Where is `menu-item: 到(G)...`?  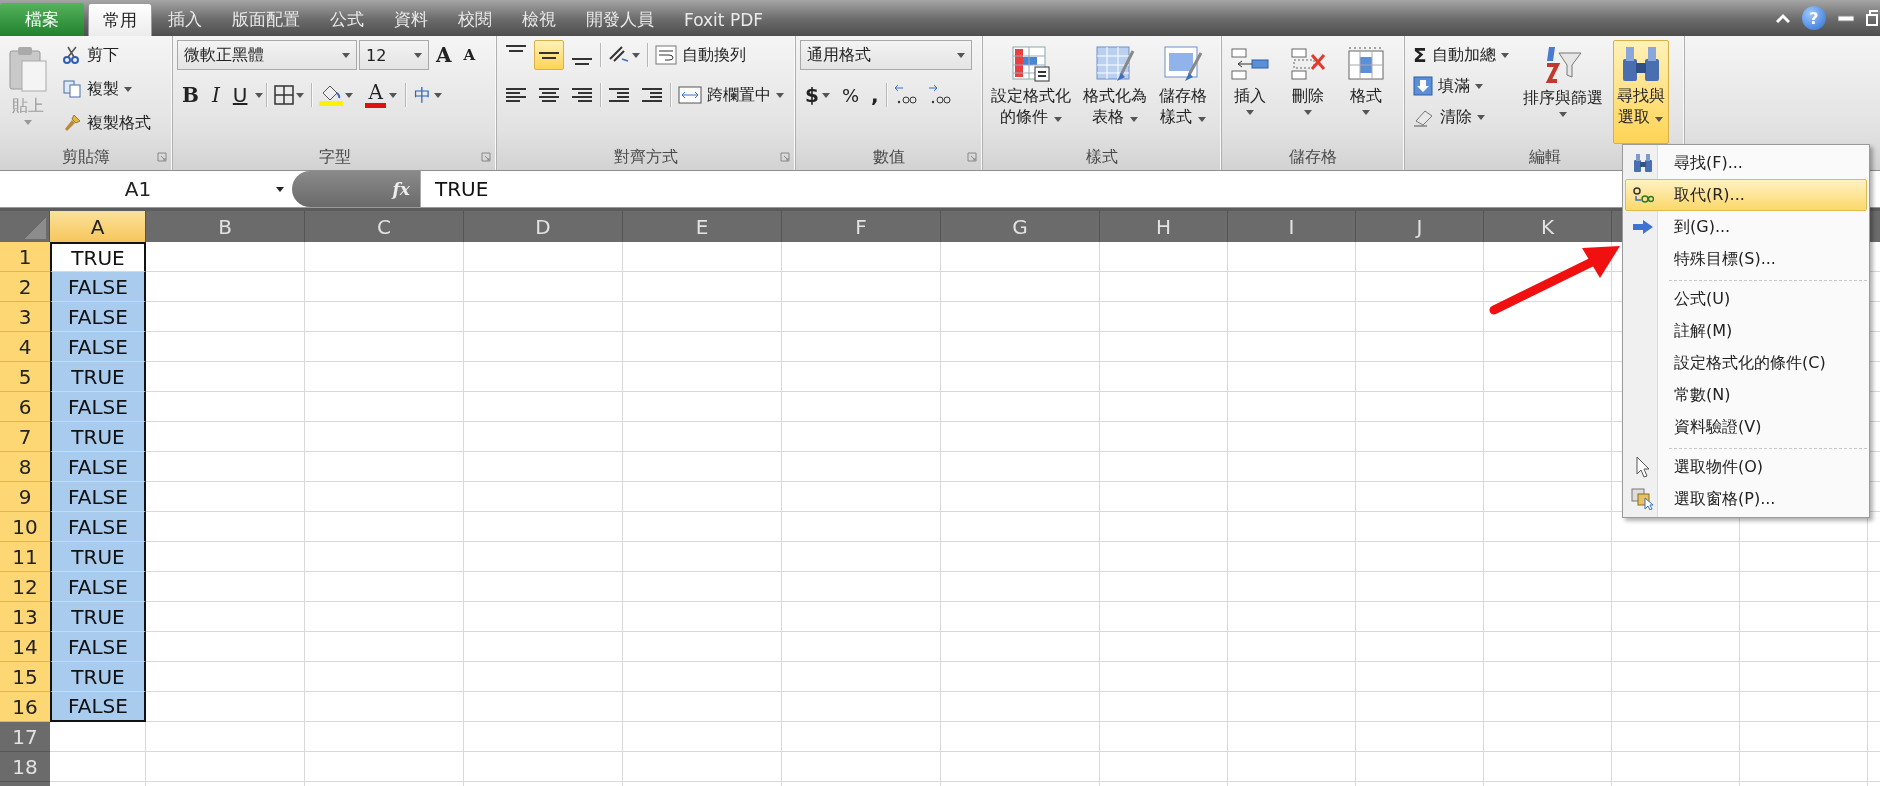
menu-item: 到(G)... is located at coordinates (1746, 227).